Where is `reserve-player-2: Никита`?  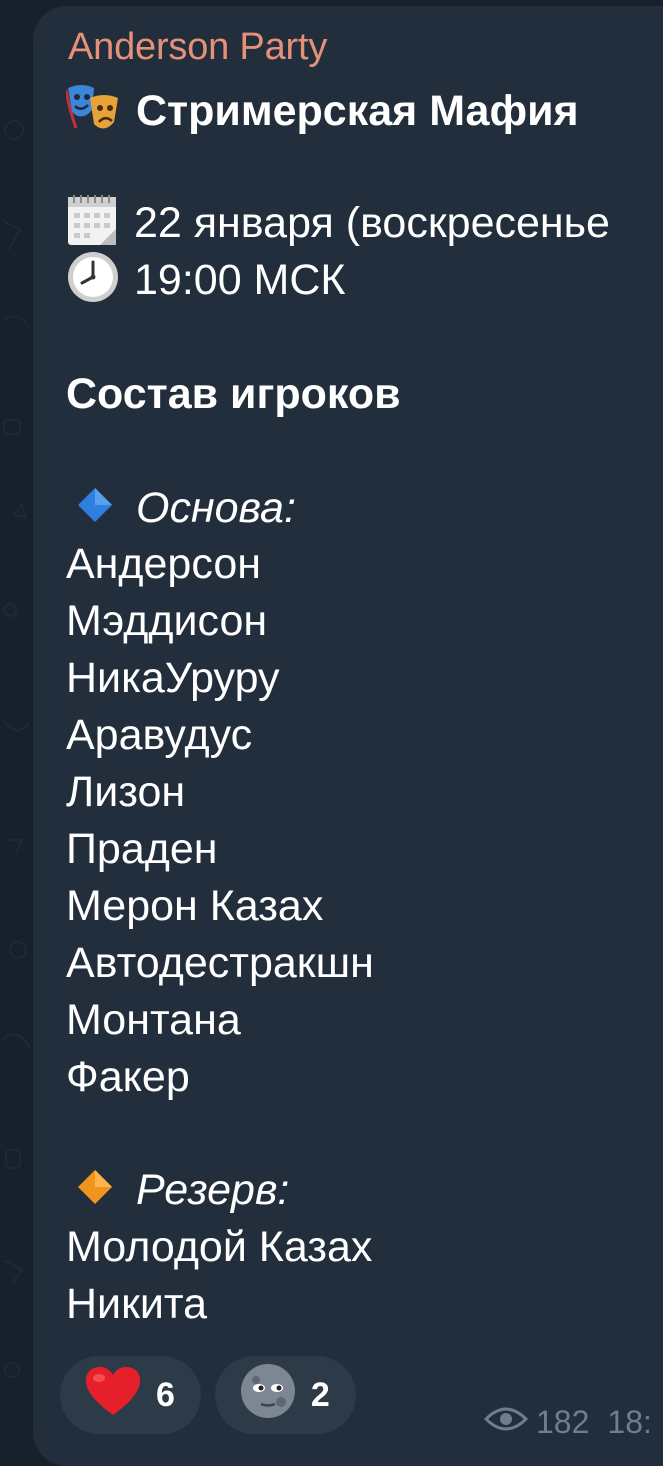 reserve-player-2: Никита is located at coordinates (137, 1304).